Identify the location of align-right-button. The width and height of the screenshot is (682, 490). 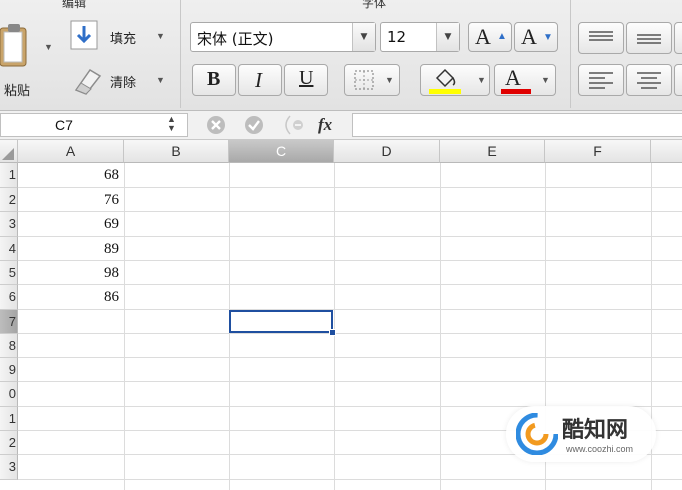
(678, 80).